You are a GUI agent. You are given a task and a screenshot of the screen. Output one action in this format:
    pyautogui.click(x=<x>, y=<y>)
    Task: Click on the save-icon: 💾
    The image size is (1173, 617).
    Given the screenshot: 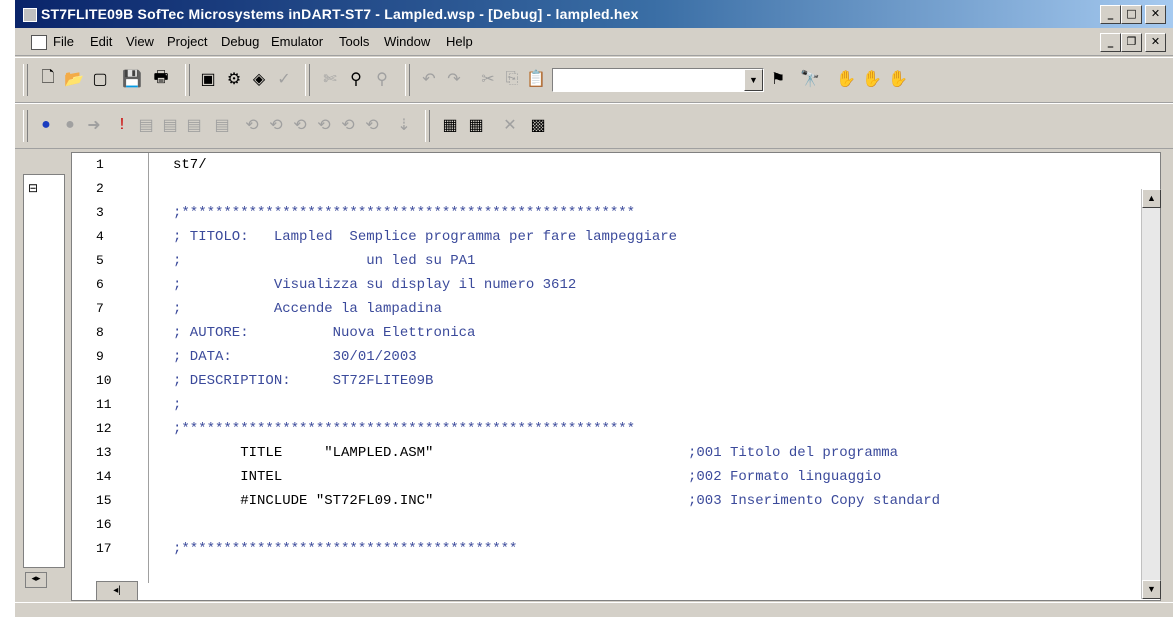 What is the action you would take?
    pyautogui.click(x=132, y=79)
    